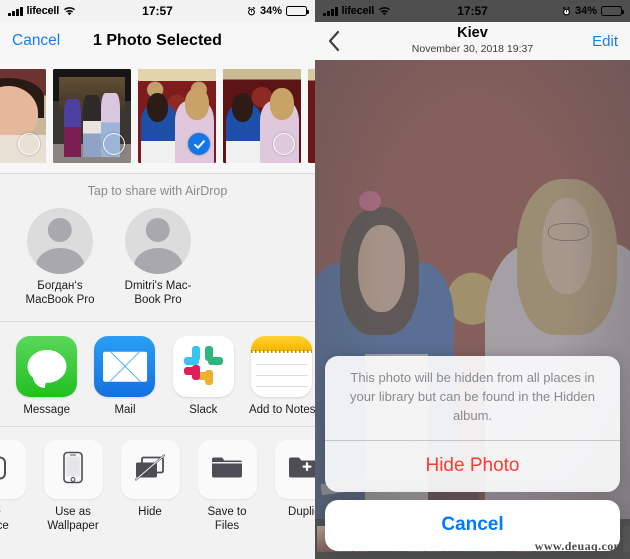 The width and height of the screenshot is (630, 559). What do you see at coordinates (150, 470) in the screenshot?
I see `hide-slash-icon` at bounding box center [150, 470].